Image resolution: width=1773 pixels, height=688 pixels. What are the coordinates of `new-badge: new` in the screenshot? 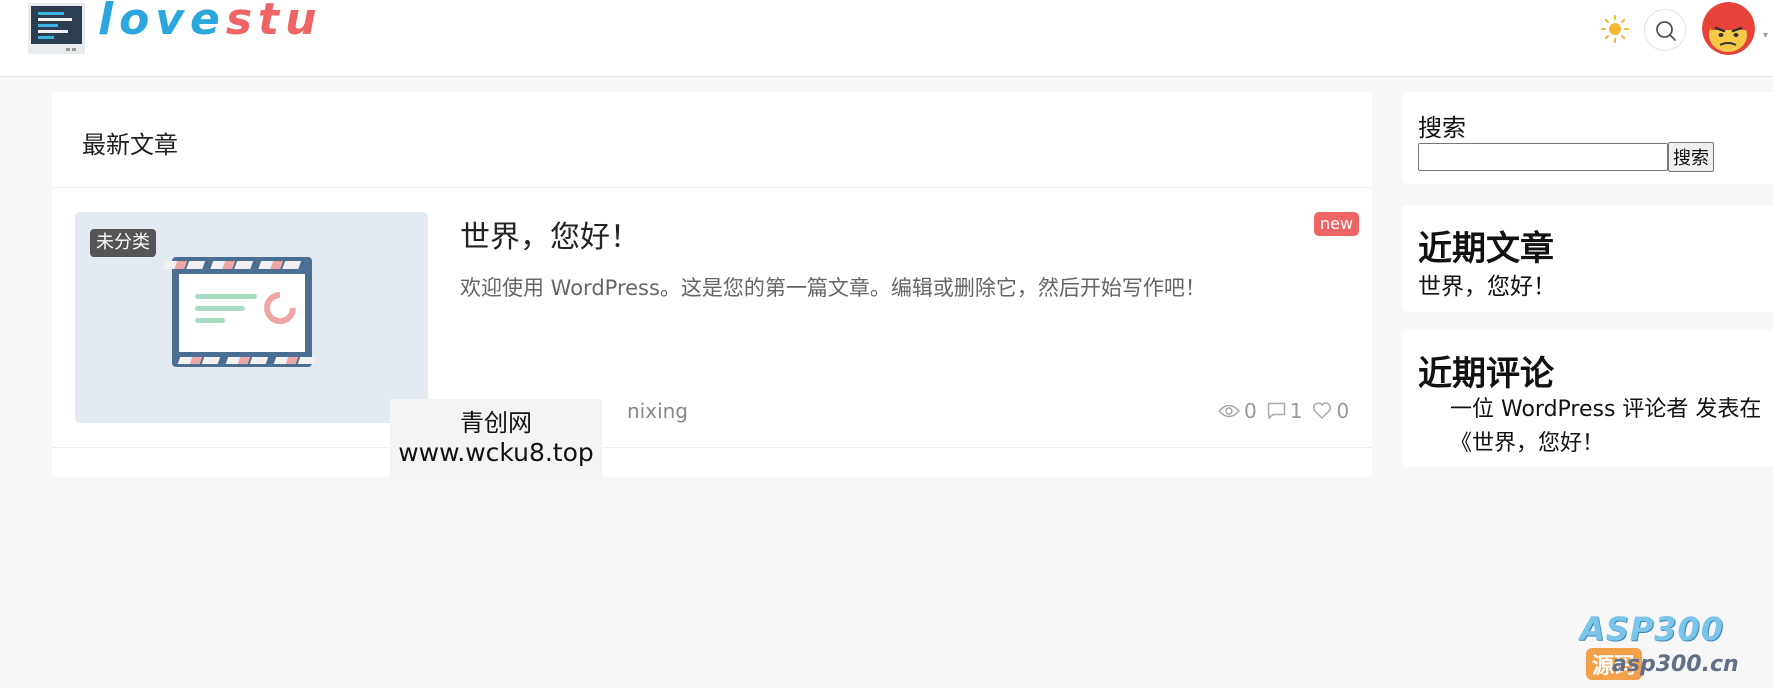 It's located at (1337, 224).